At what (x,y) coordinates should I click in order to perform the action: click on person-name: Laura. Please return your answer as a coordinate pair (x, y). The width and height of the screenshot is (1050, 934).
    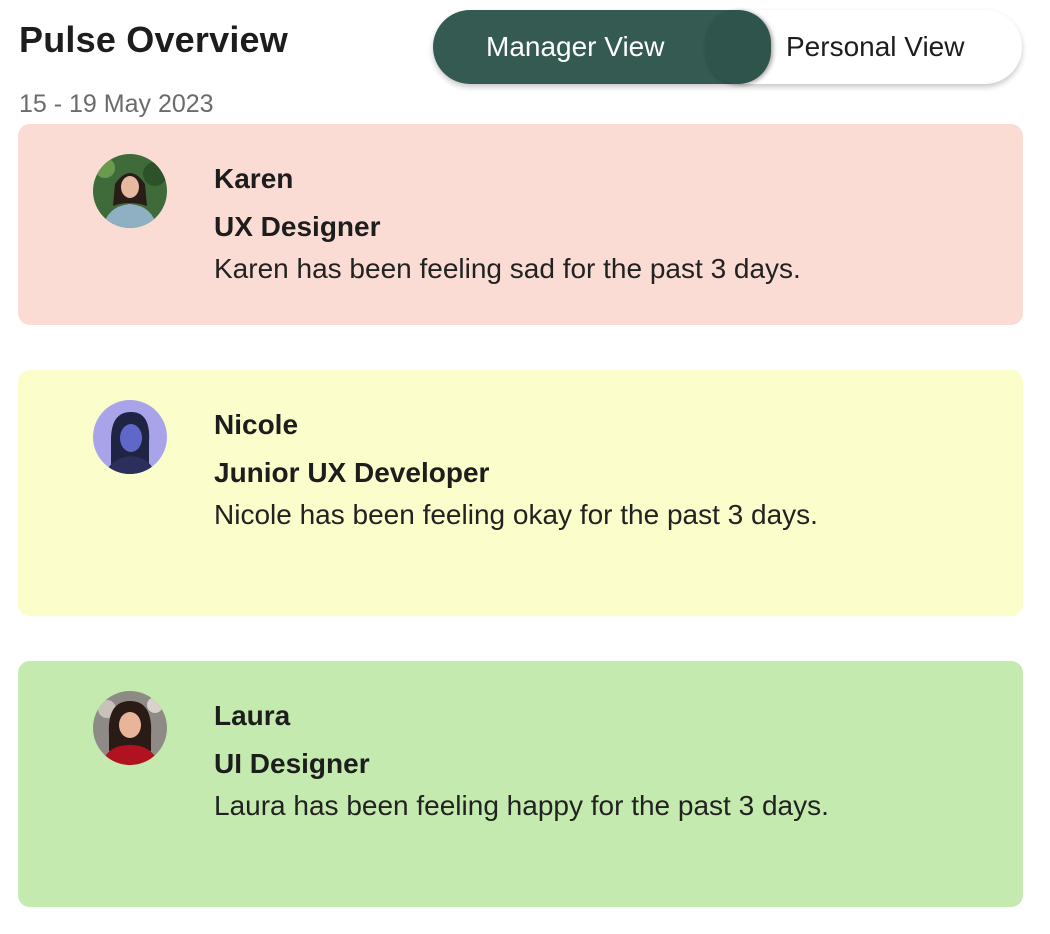
    Looking at the image, I should click on (252, 715).